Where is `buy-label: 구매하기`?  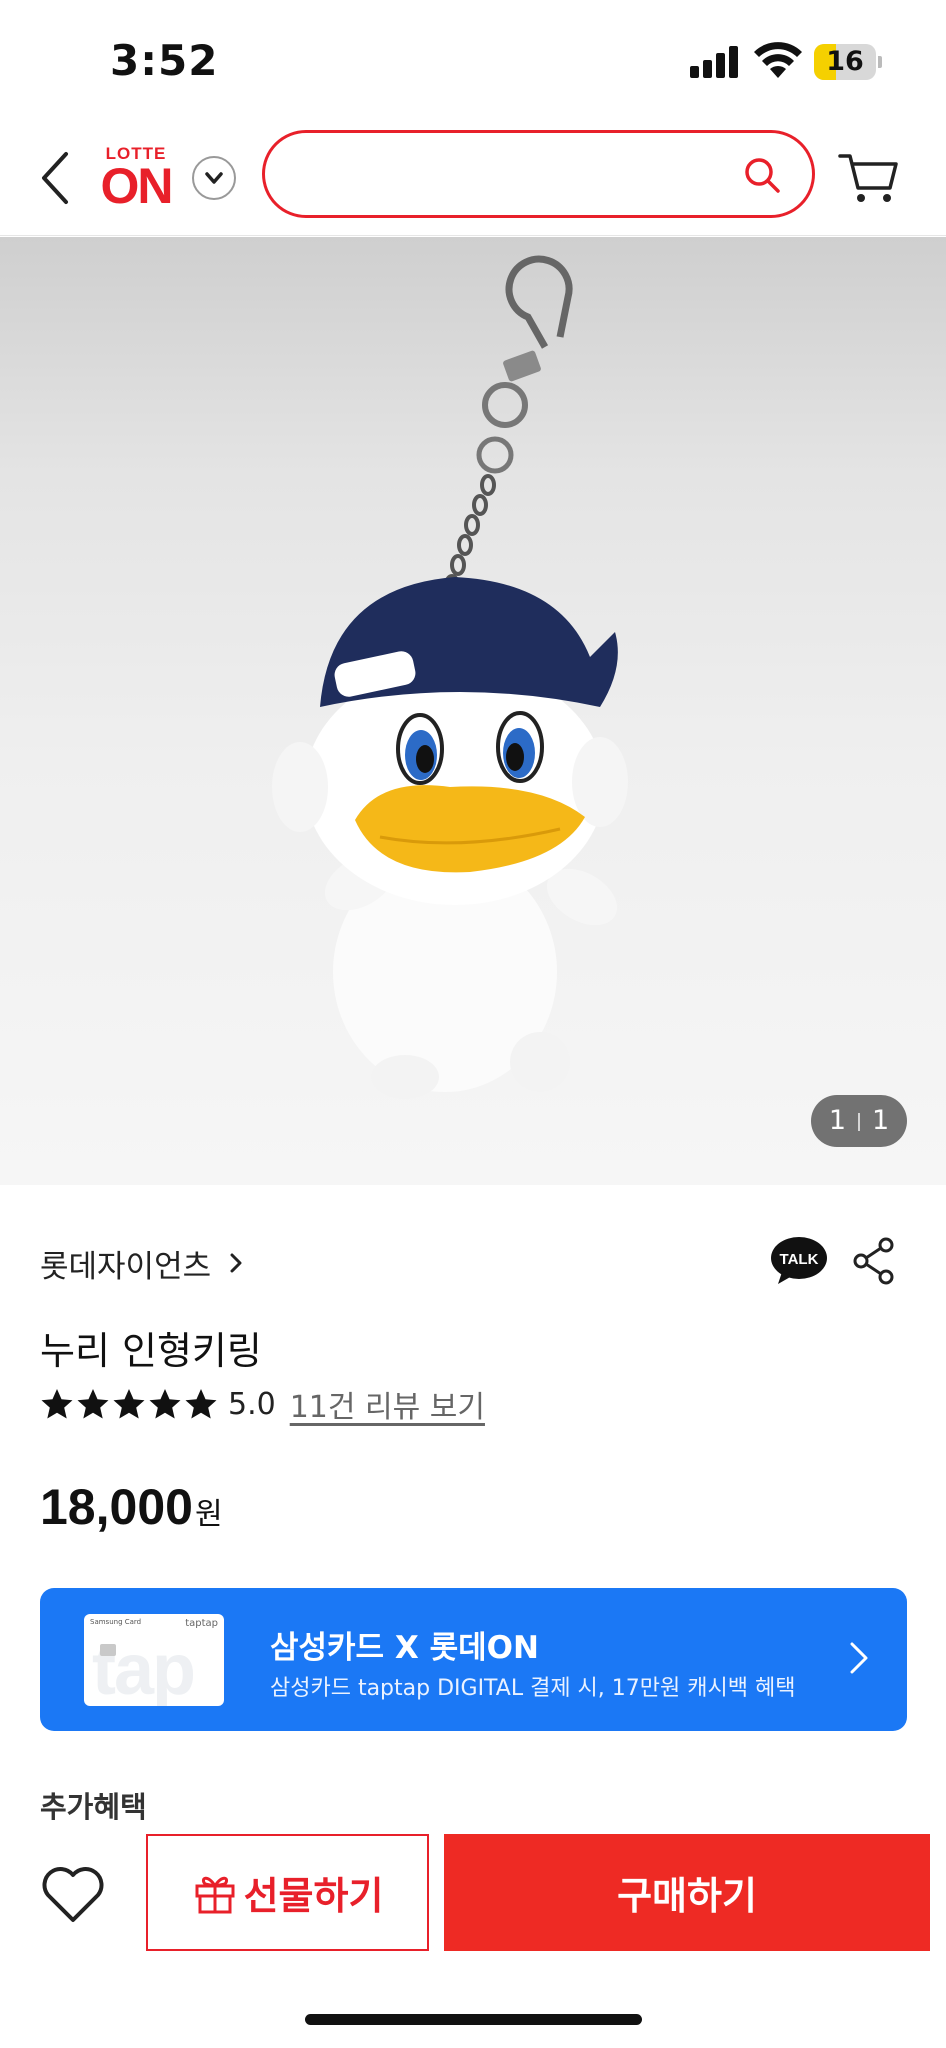
buy-label: 구매하기 is located at coordinates (687, 1896).